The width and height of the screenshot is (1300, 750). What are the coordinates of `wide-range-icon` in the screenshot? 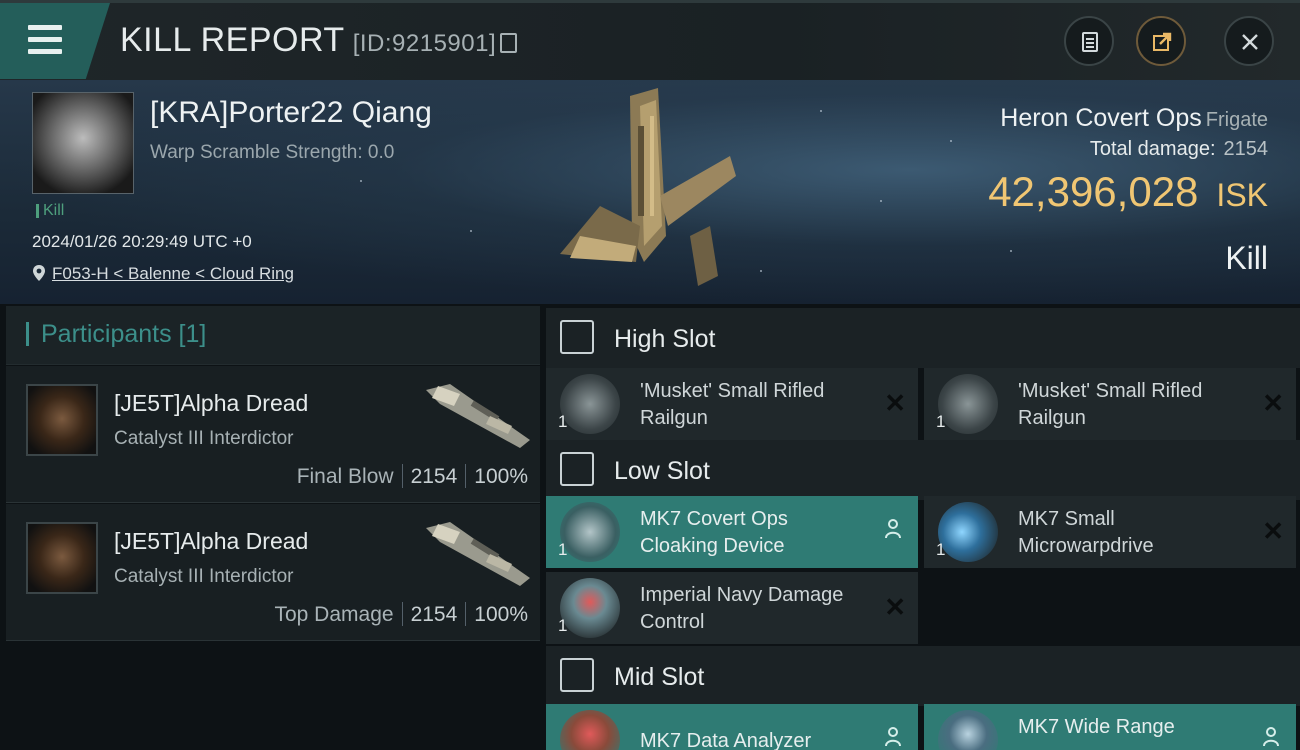 It's located at (968, 730).